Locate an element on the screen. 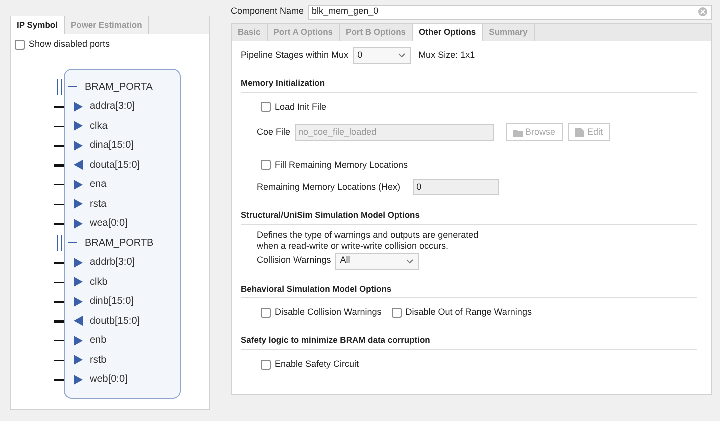  tab: Summary is located at coordinates (509, 32).